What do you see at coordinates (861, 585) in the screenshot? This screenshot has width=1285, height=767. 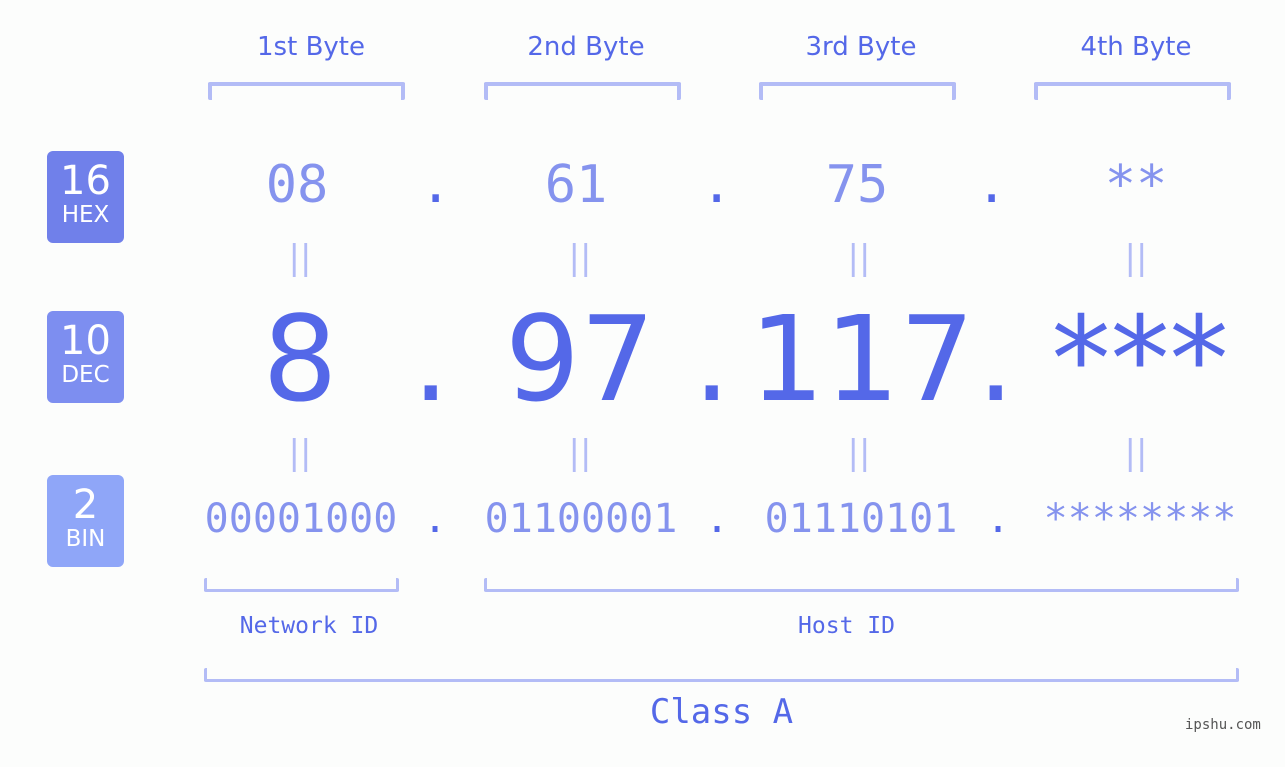 I see `host-id-bracket` at bounding box center [861, 585].